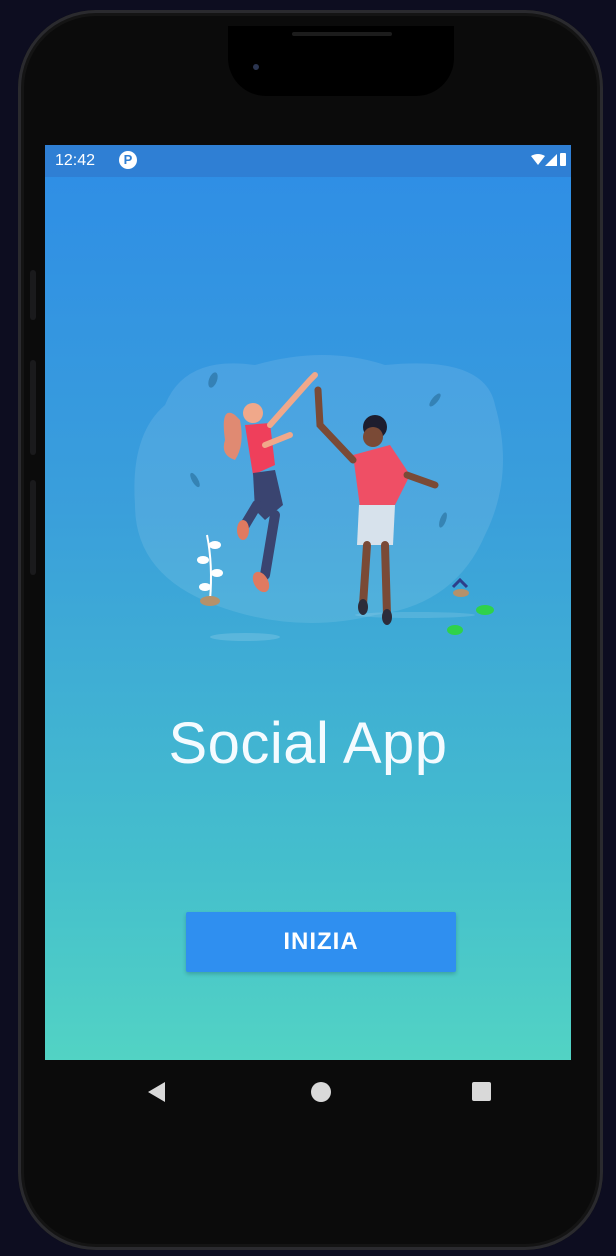 The height and width of the screenshot is (1256, 616). Describe the element at coordinates (128, 160) in the screenshot. I see `p-circle-icon: P` at that location.